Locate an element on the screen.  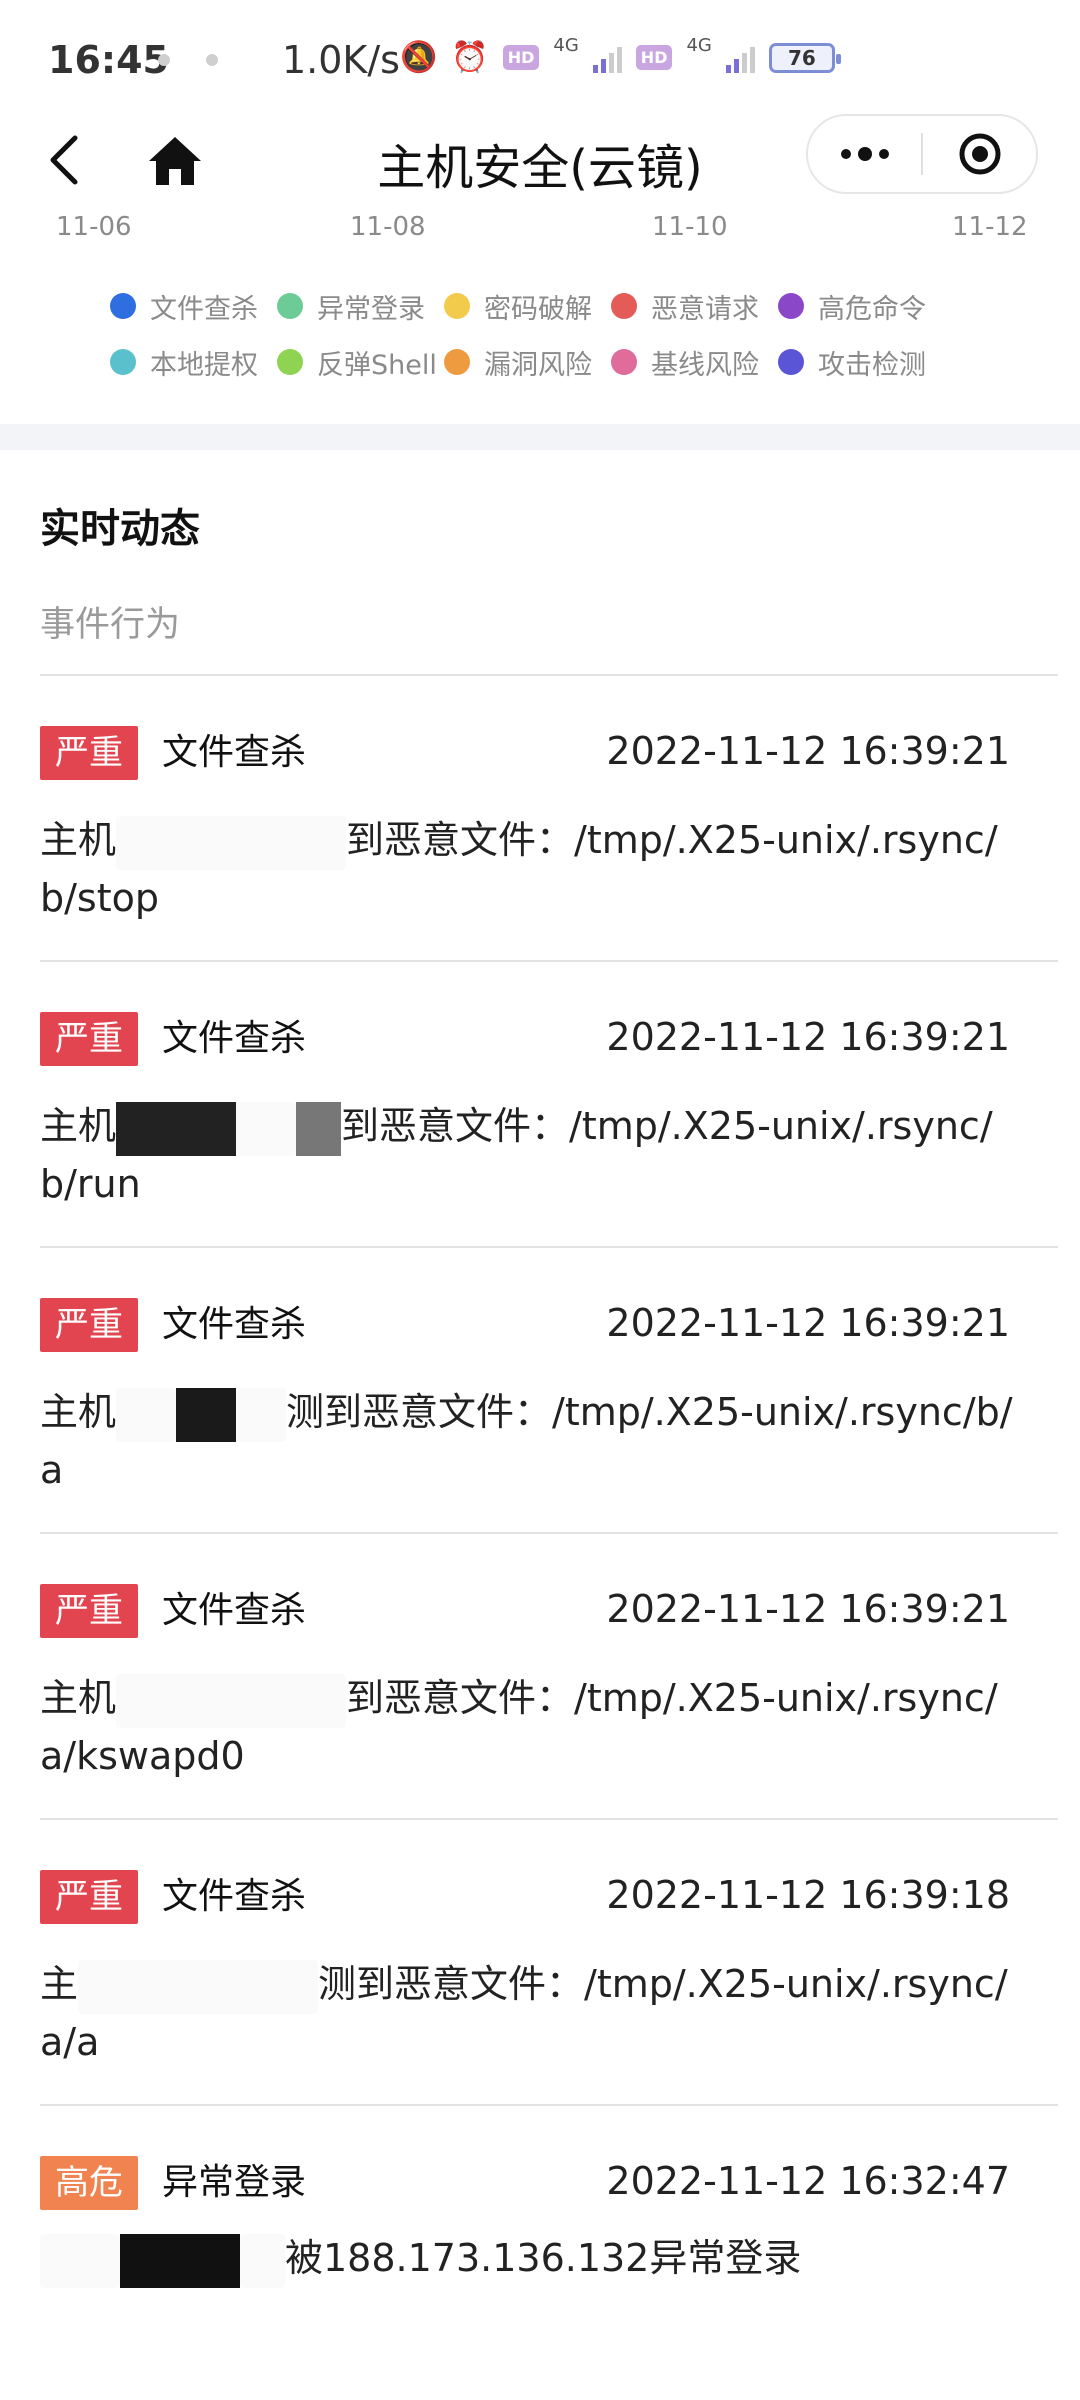
mute-bell-icon: 🔕 is located at coordinates (419, 57).